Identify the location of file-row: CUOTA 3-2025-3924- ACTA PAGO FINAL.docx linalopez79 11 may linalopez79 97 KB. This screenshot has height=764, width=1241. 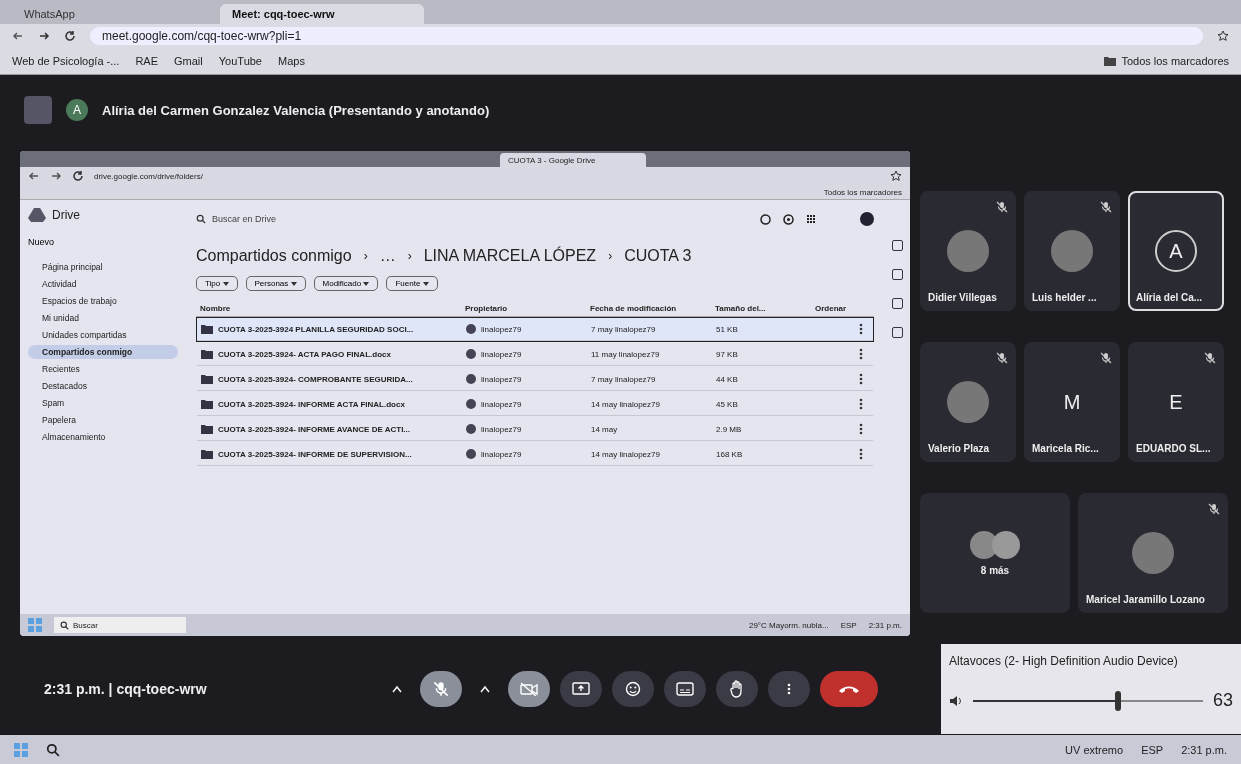
(535, 354).